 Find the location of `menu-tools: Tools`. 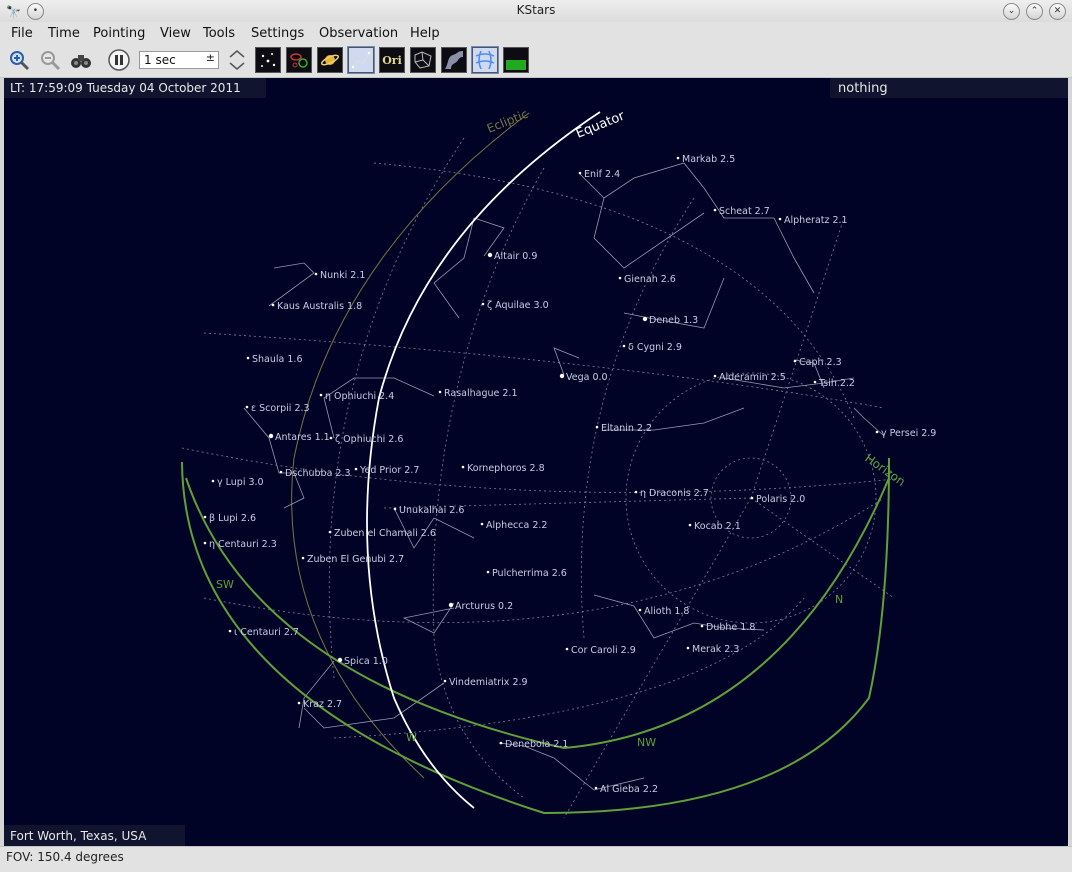

menu-tools: Tools is located at coordinates (219, 33).